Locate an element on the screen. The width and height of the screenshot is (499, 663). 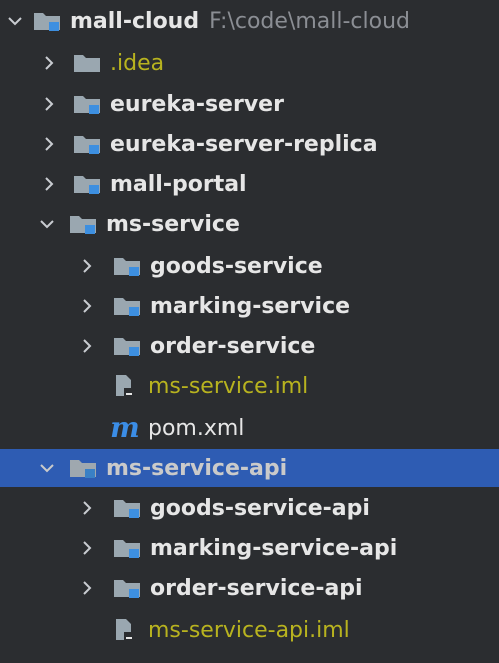
tree-node-partial-maven: m is located at coordinates (249, 657).